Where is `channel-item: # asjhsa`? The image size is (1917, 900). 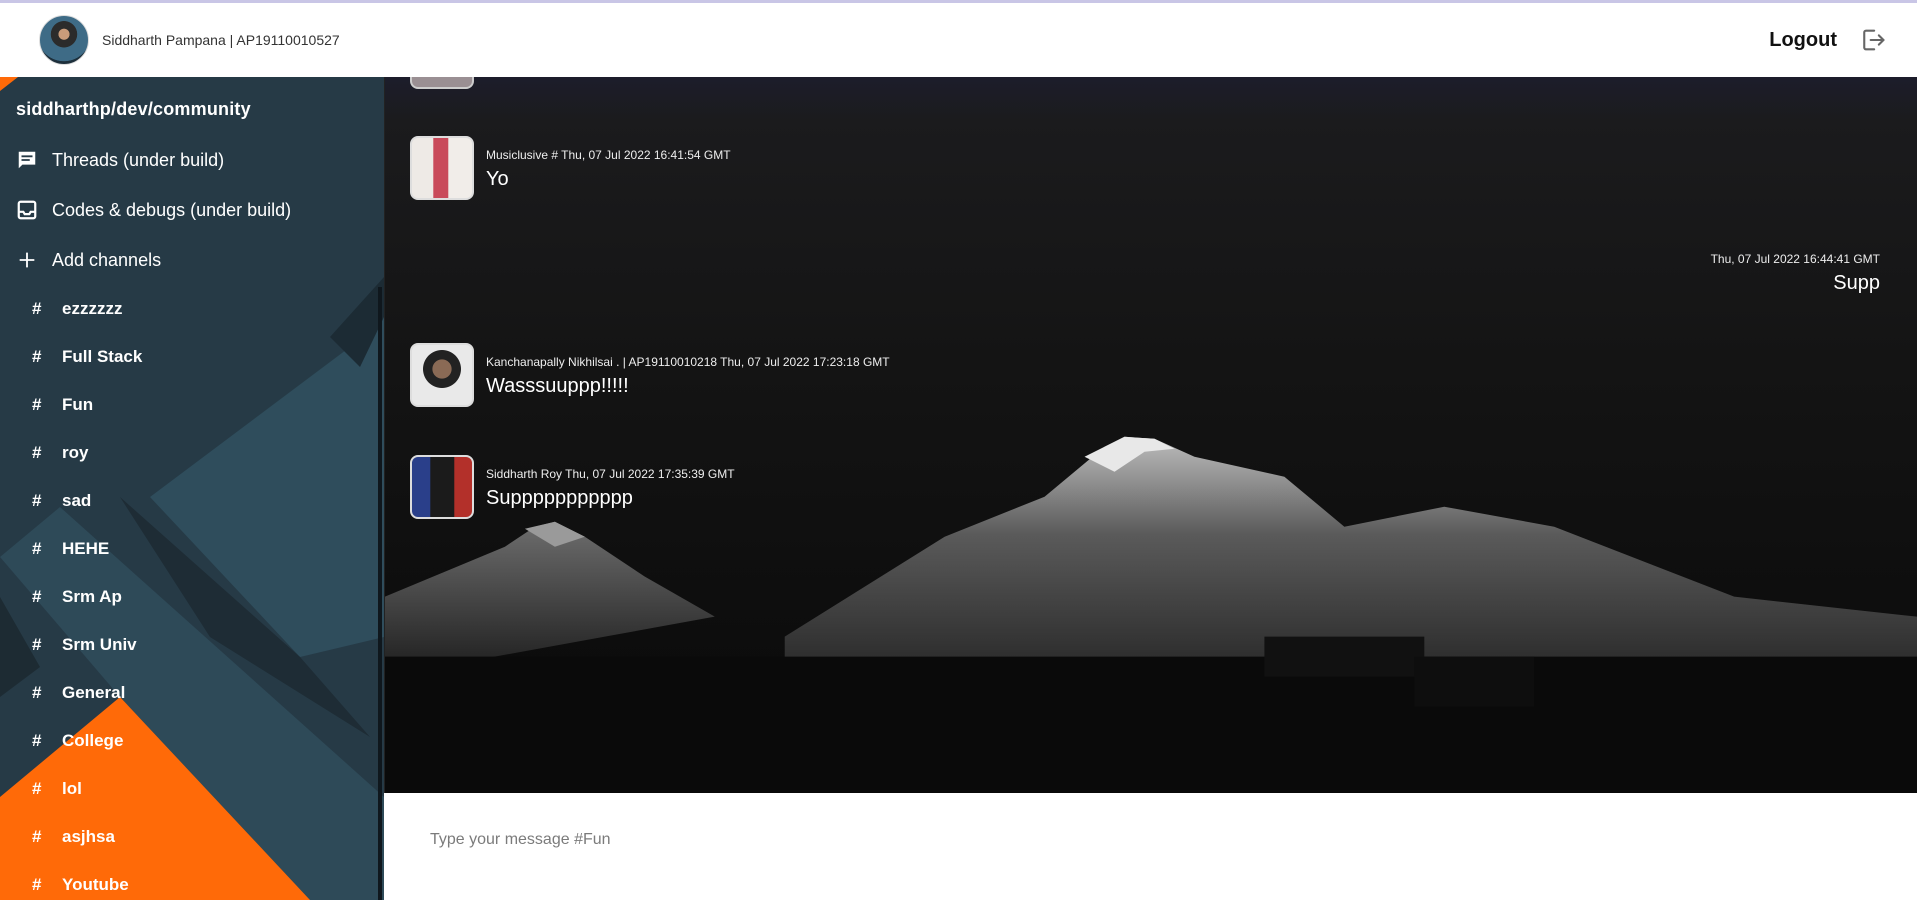 channel-item: # asjhsa is located at coordinates (192, 837).